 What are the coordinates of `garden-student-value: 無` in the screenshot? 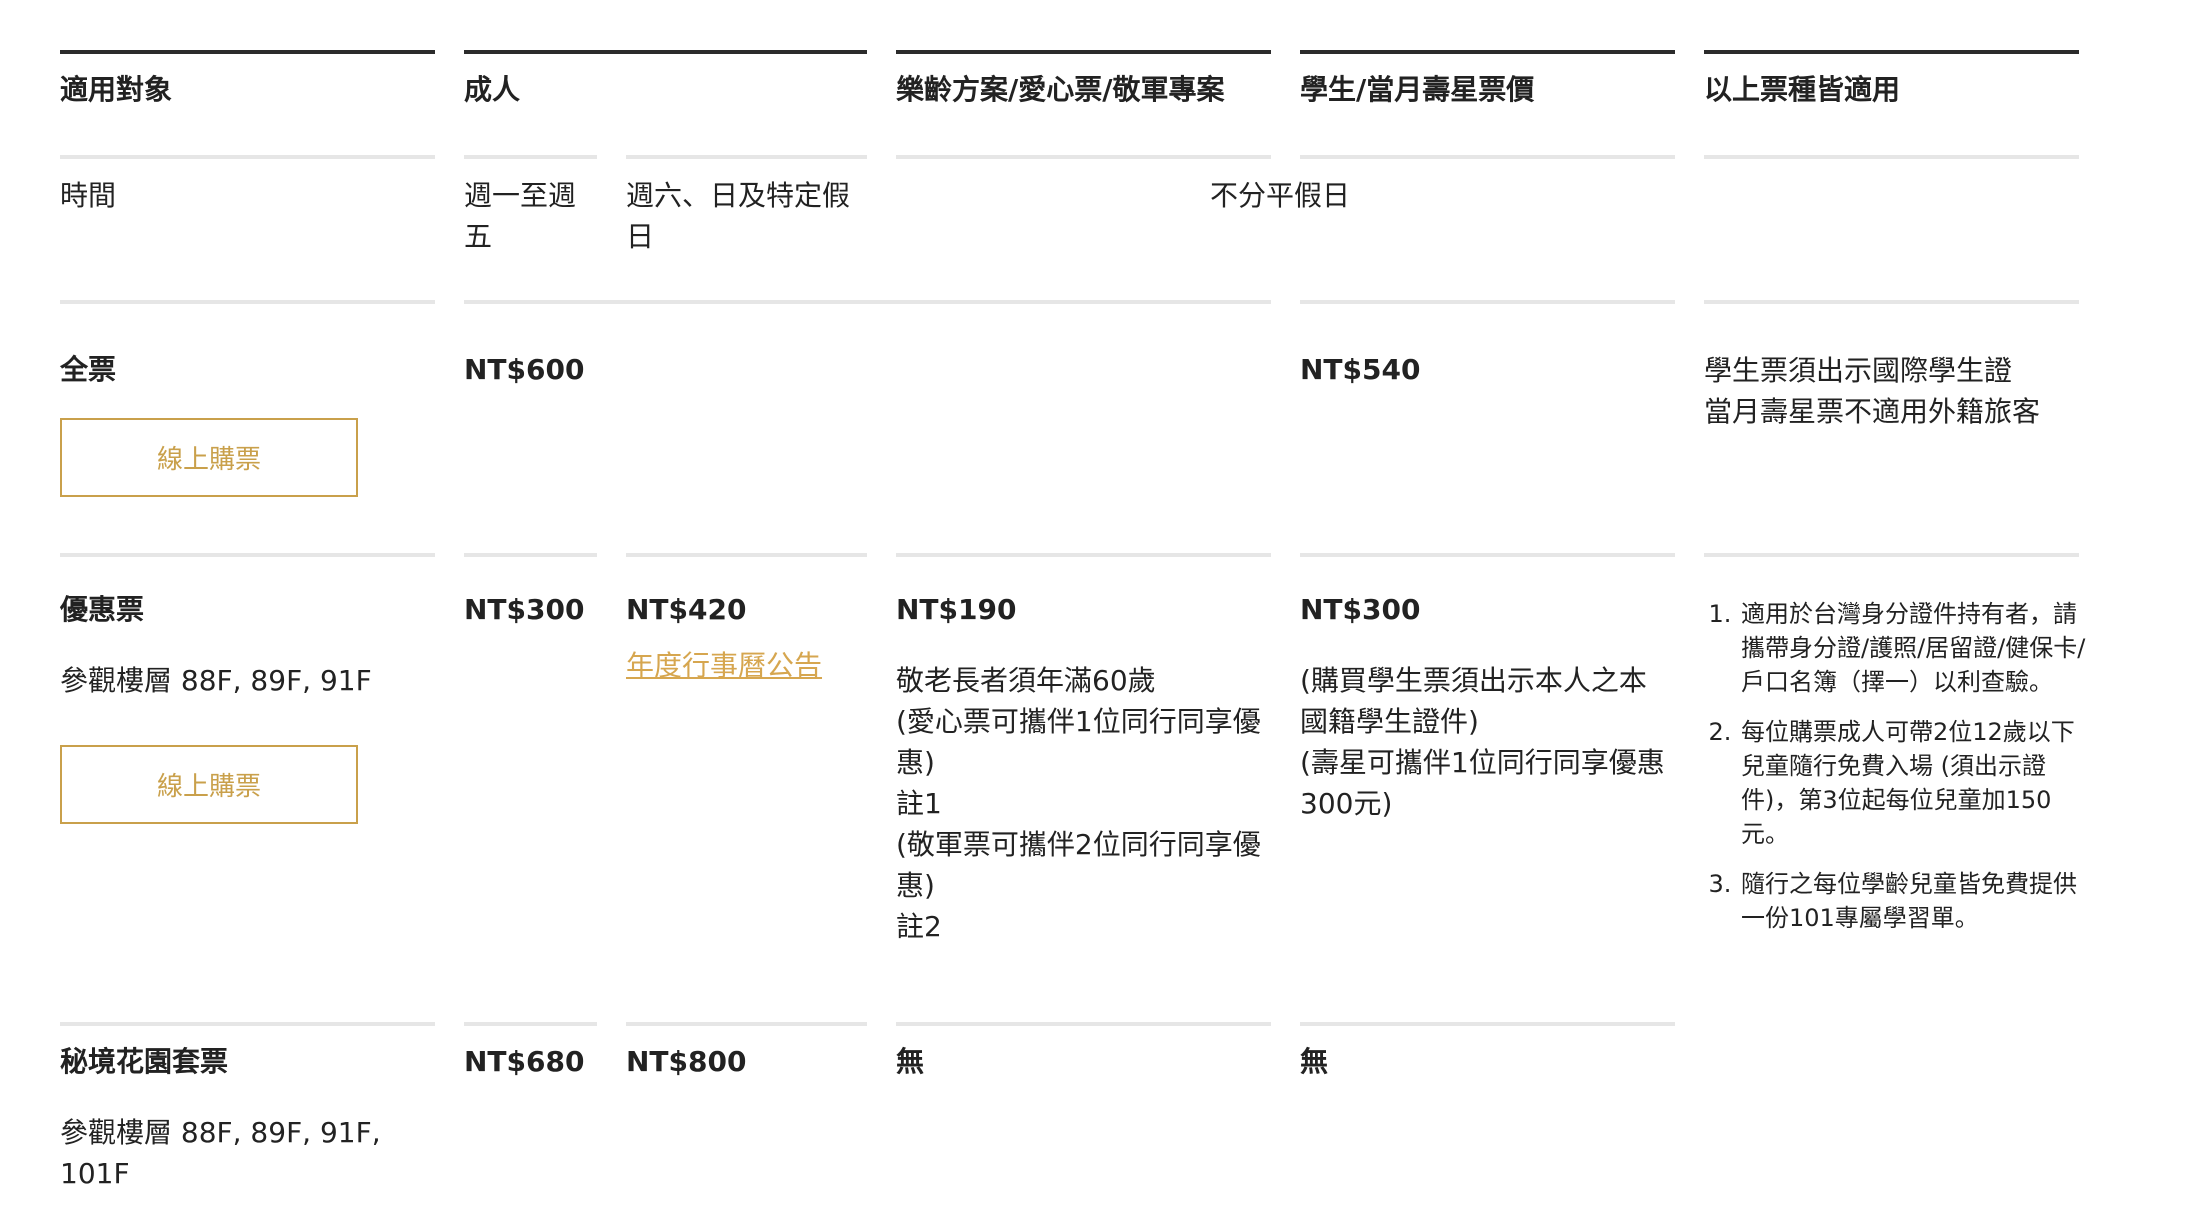 It's located at (1314, 1061).